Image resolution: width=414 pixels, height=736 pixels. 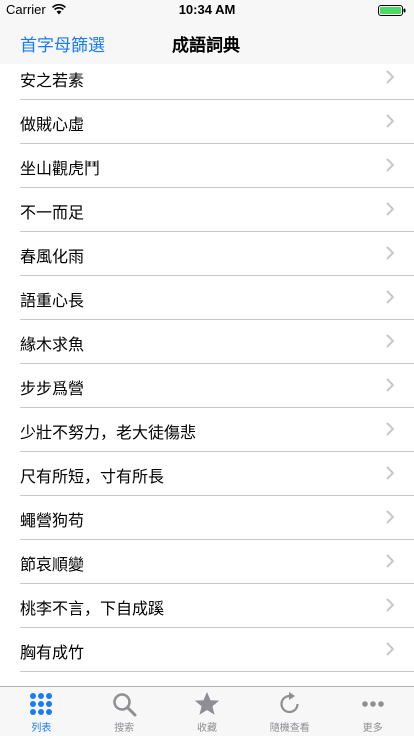 What do you see at coordinates (206, 728) in the screenshot?
I see `tab-label: 收藏` at bounding box center [206, 728].